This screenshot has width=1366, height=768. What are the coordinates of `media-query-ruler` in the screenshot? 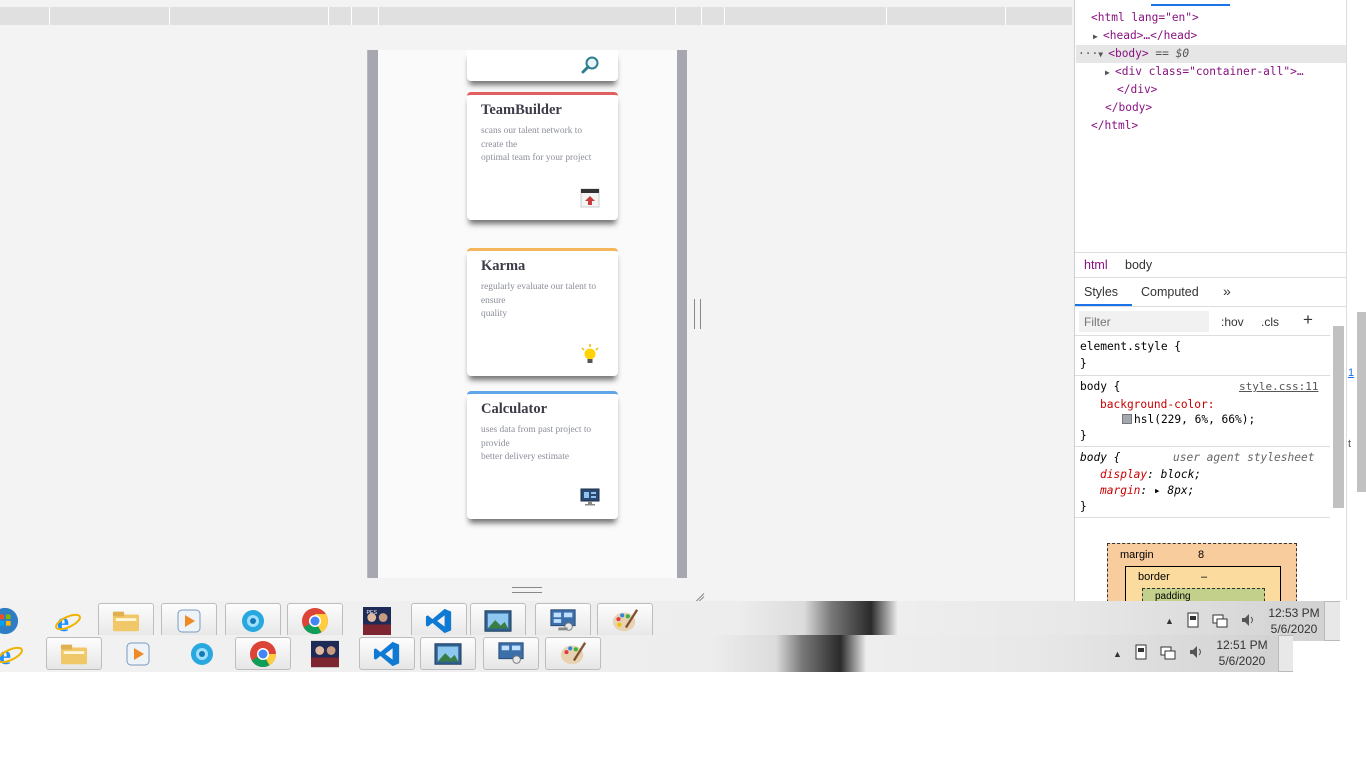 It's located at (536, 16).